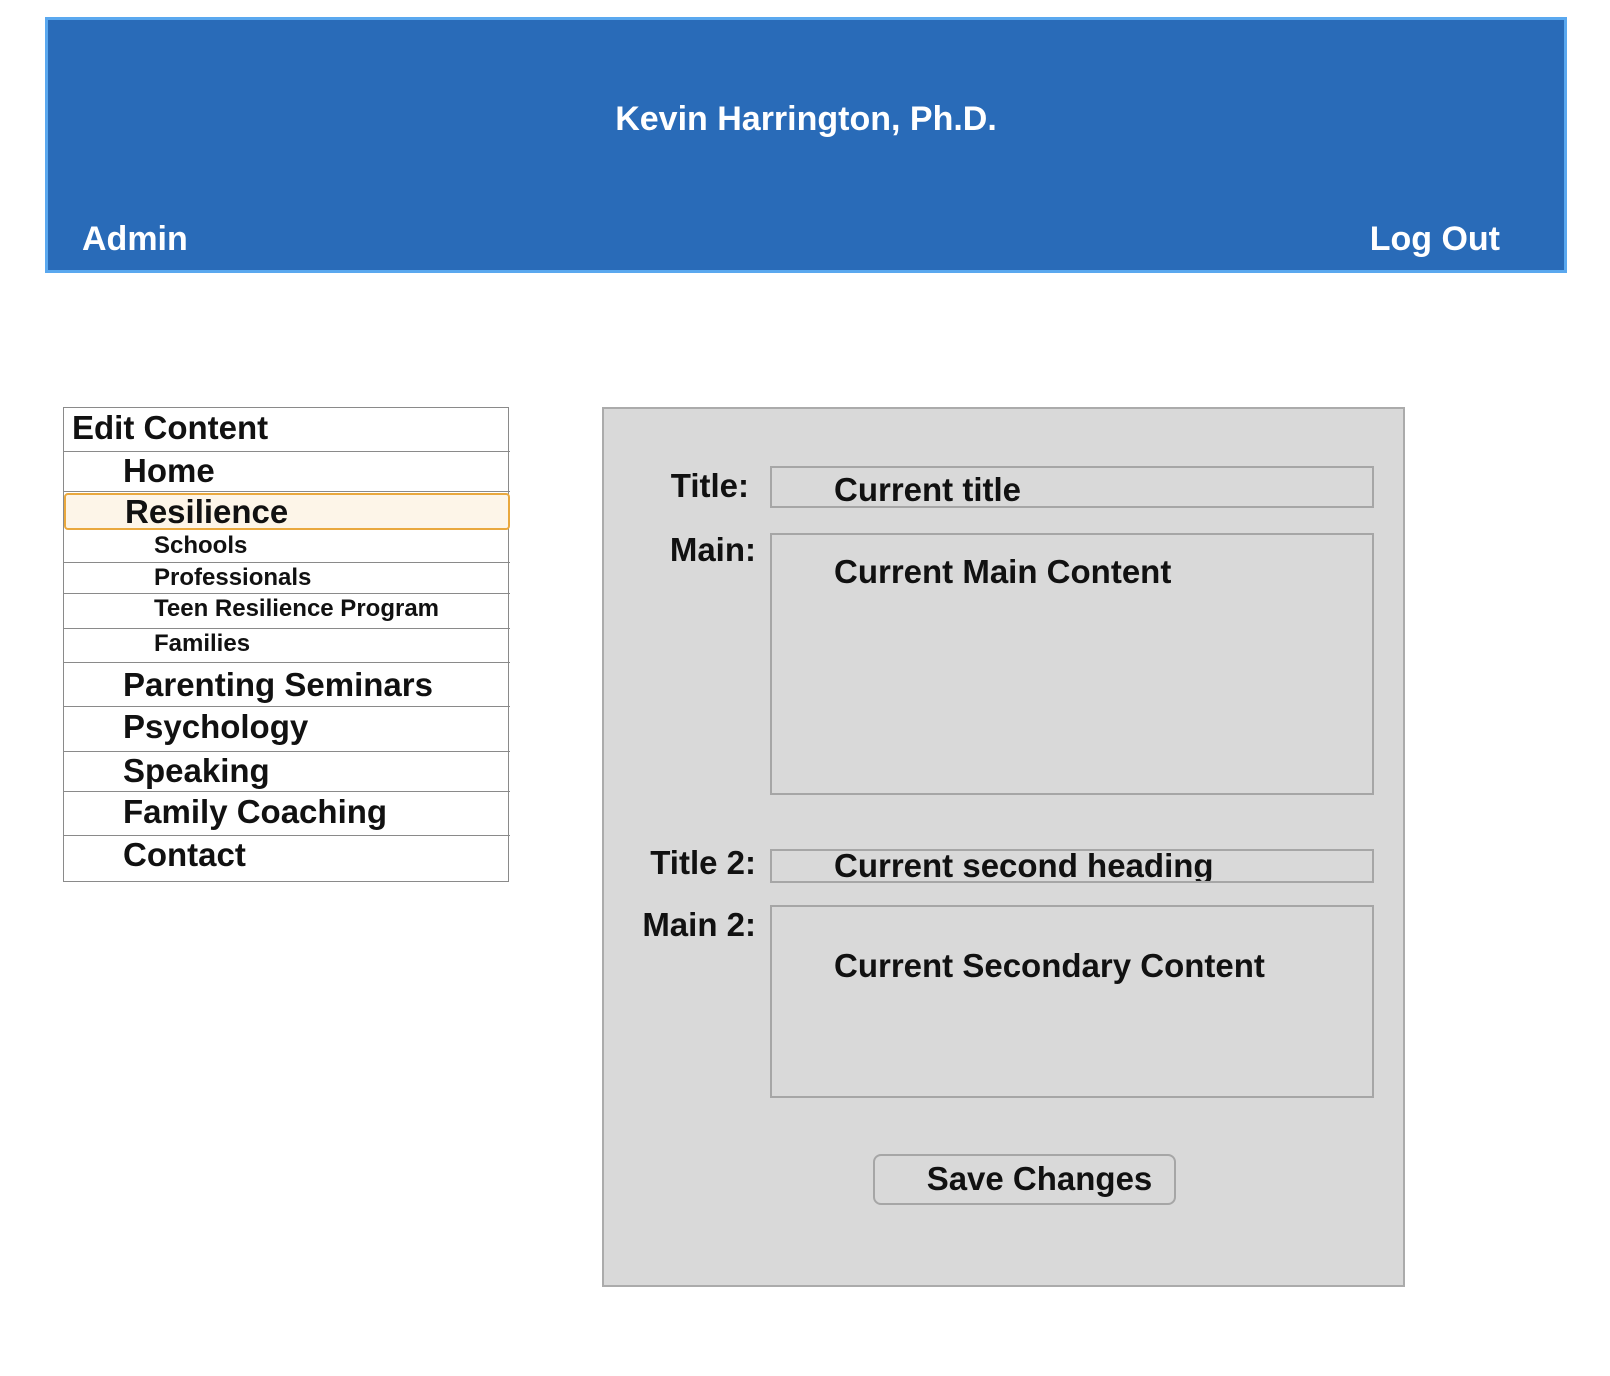 The image size is (1610, 1376). What do you see at coordinates (1435, 239) in the screenshot?
I see `logout-link: Log Out` at bounding box center [1435, 239].